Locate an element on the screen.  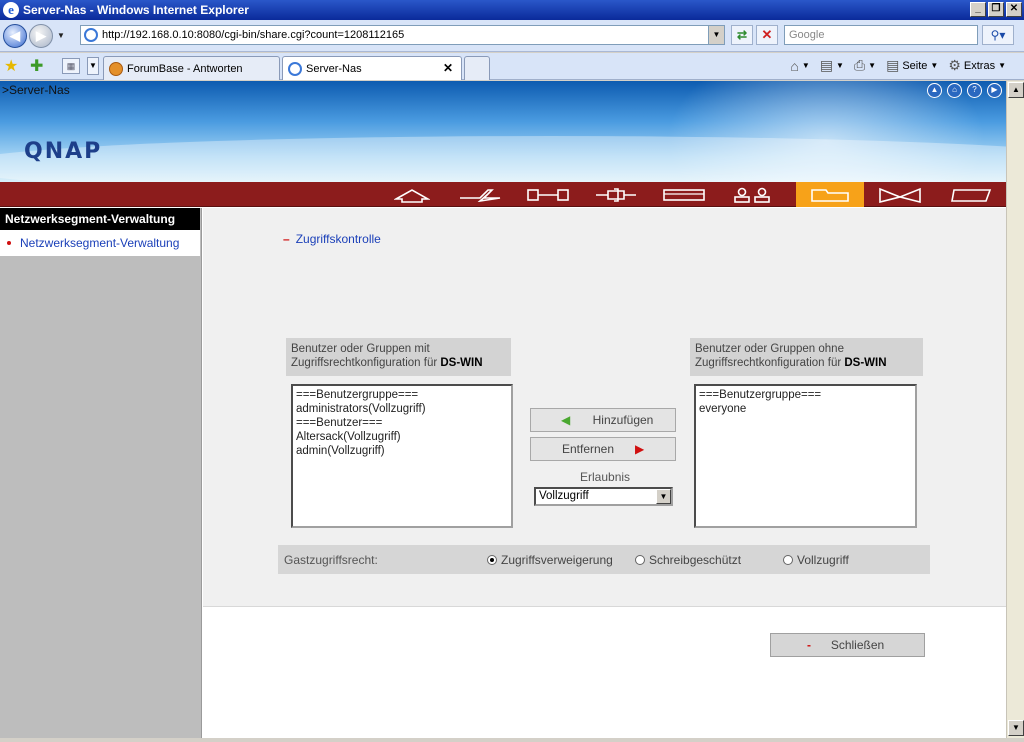
menu-users-icon is located at coordinates (752, 194).